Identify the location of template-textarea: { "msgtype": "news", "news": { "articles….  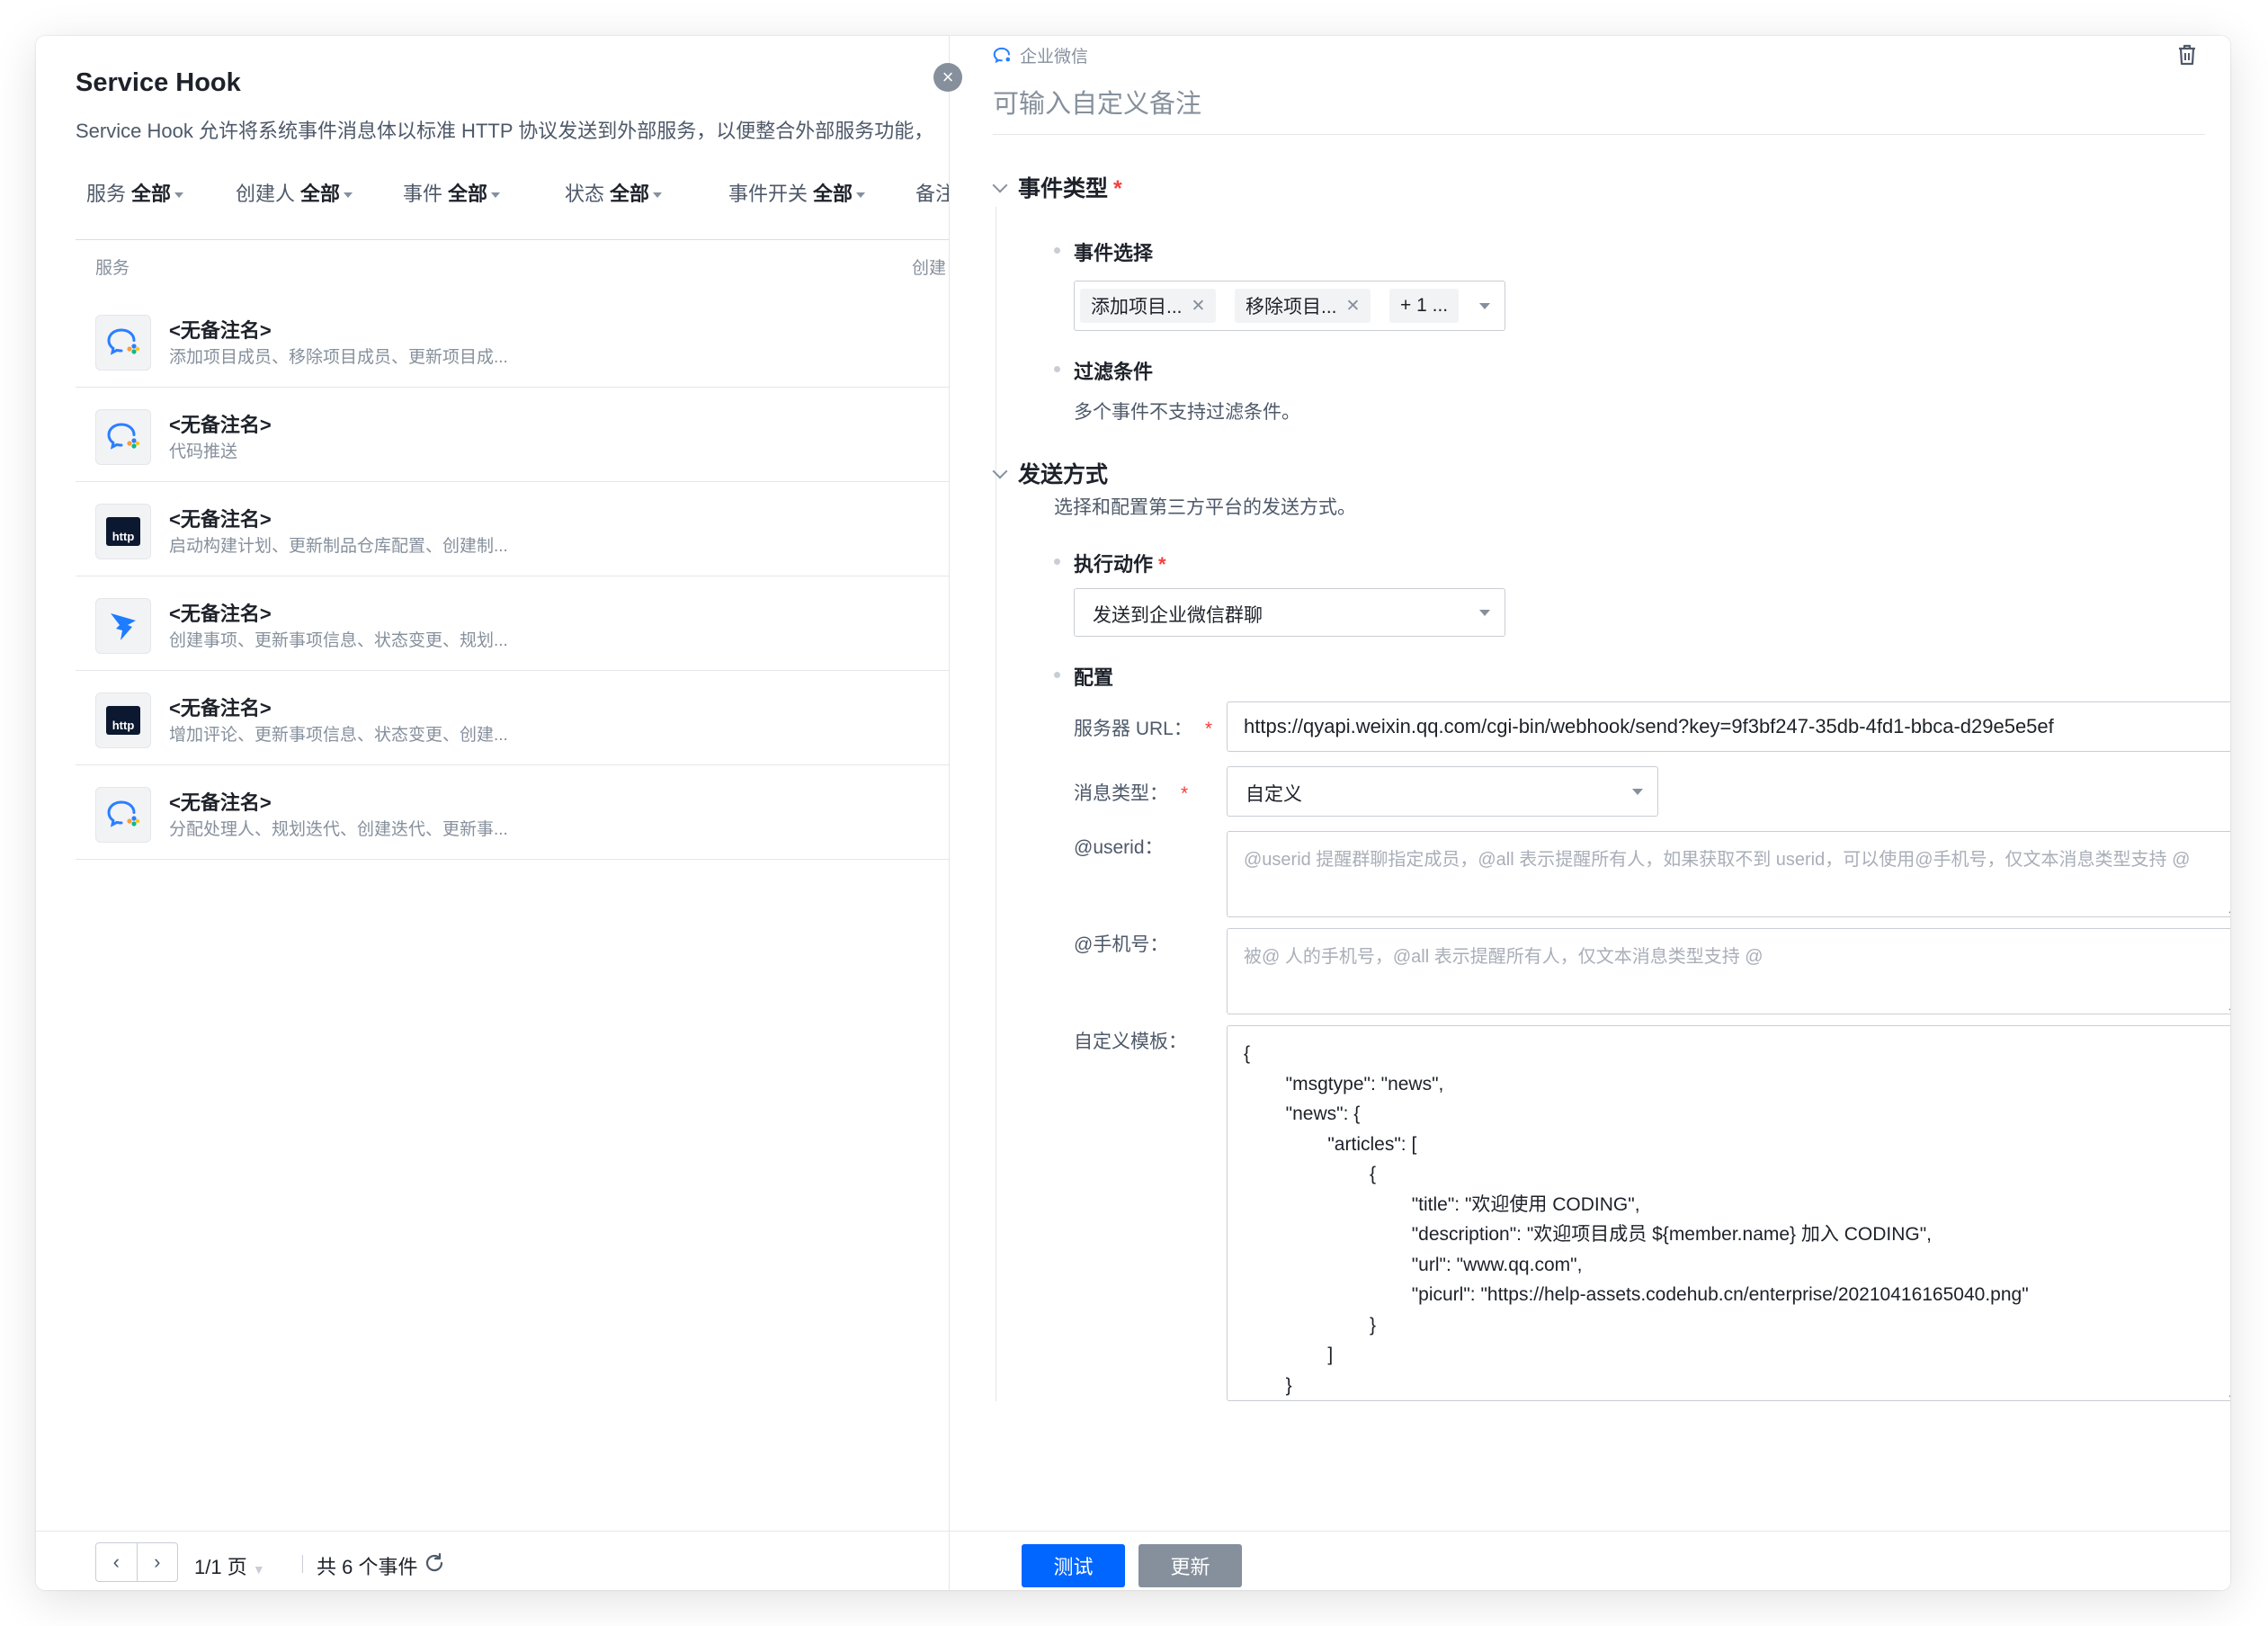
(1728, 1213).